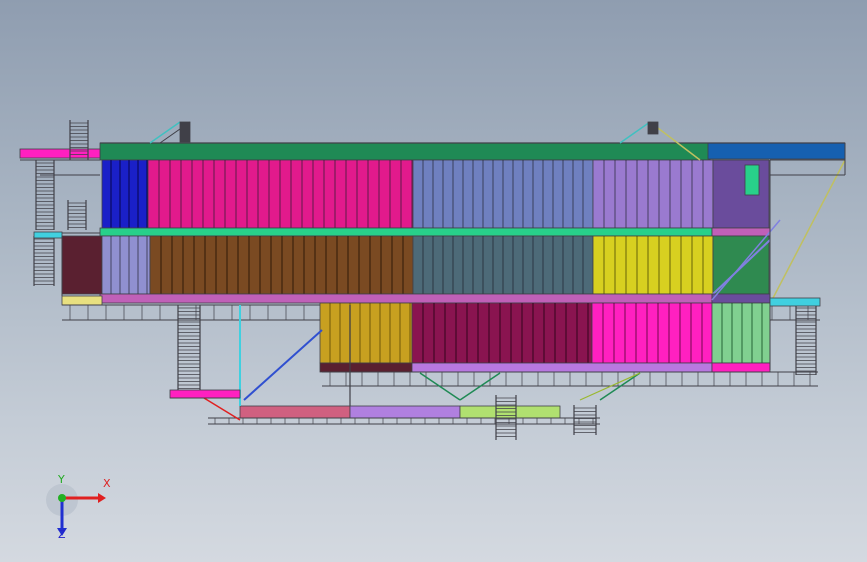 This screenshot has width=867, height=562. What do you see at coordinates (366, 333) in the screenshot?
I see `basement-gold-panel` at bounding box center [366, 333].